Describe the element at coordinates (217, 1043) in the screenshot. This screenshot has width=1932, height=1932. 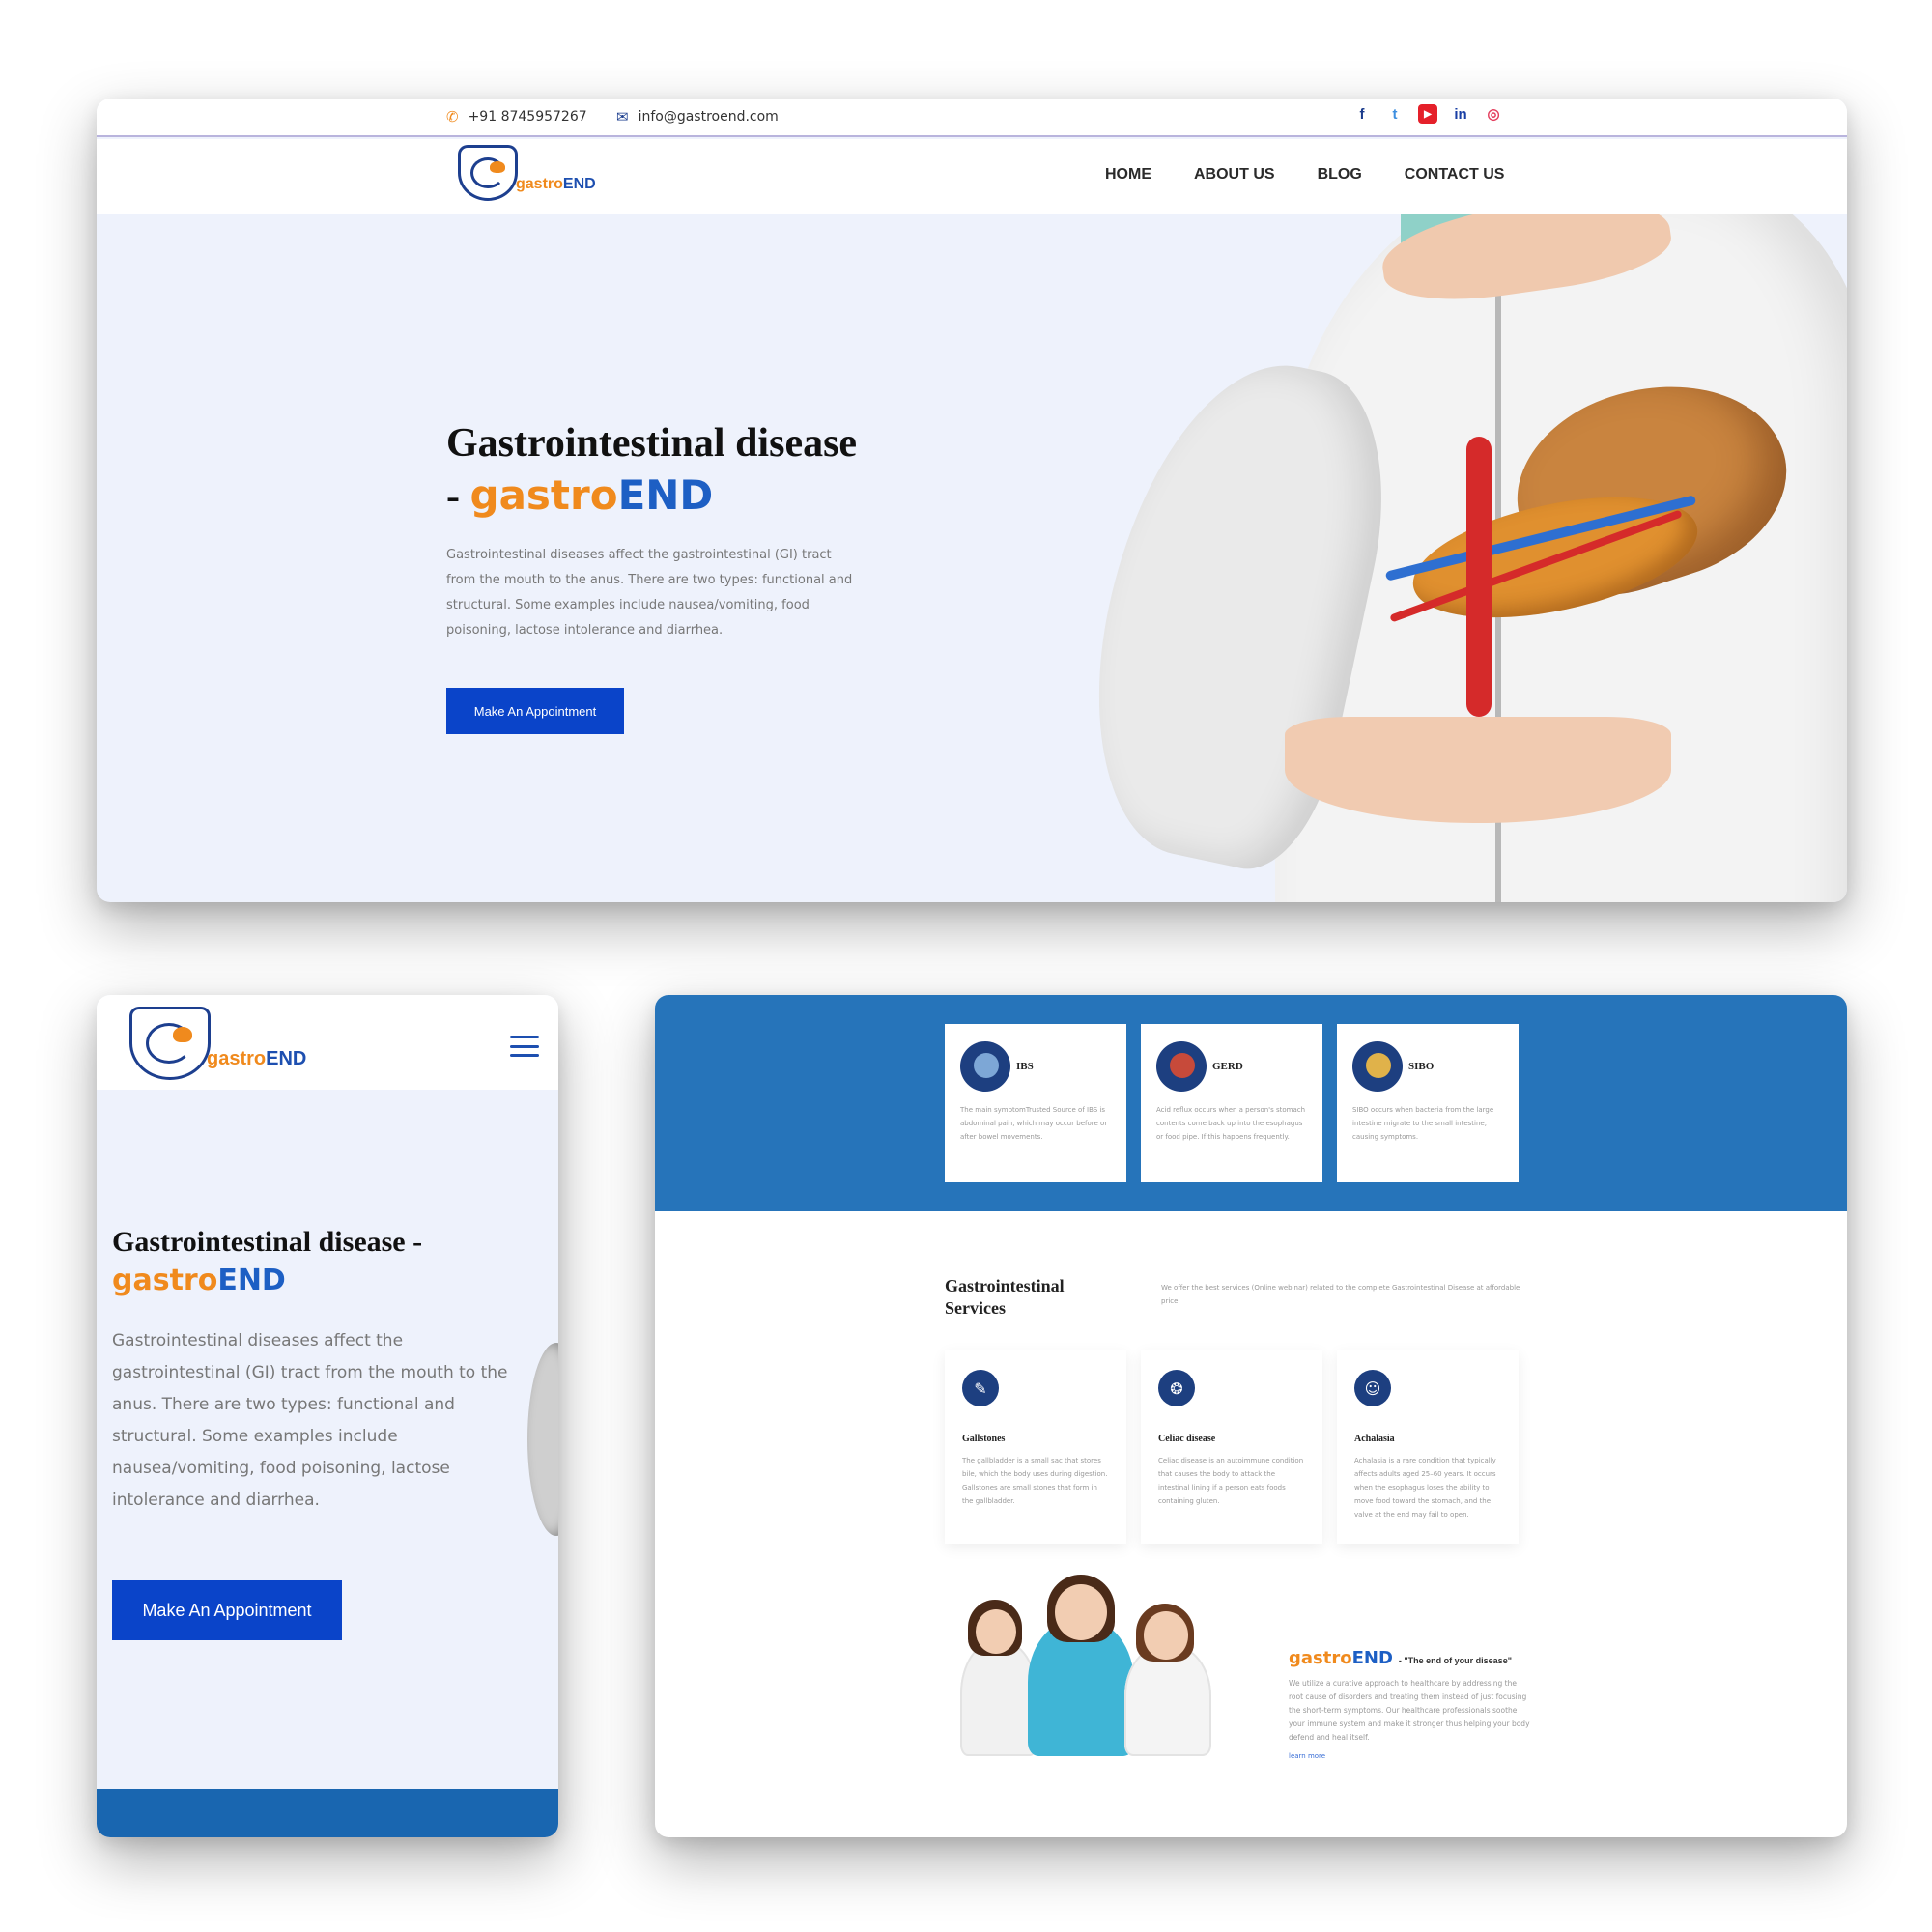
I see `mobile-site-logo: gastroEND` at that location.